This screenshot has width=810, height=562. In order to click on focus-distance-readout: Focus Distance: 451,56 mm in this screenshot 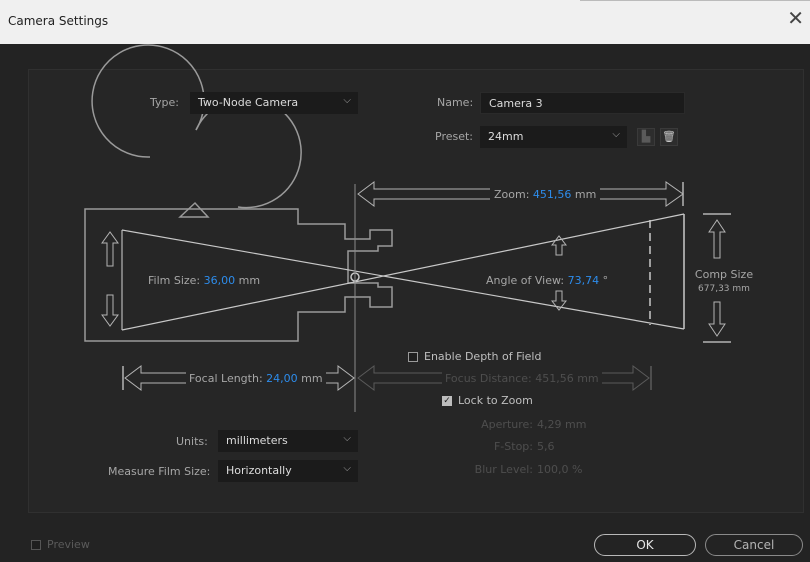, I will do `click(522, 378)`.